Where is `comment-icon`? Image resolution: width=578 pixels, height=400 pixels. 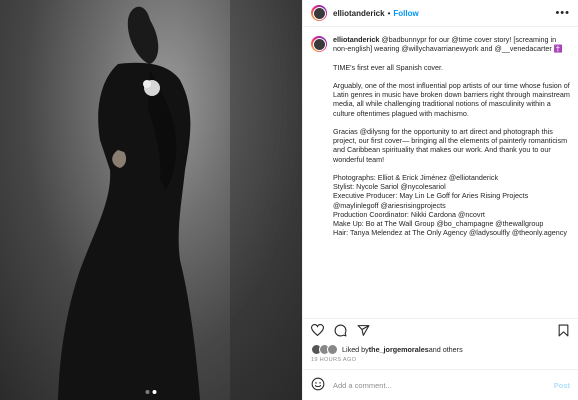 comment-icon is located at coordinates (340, 330).